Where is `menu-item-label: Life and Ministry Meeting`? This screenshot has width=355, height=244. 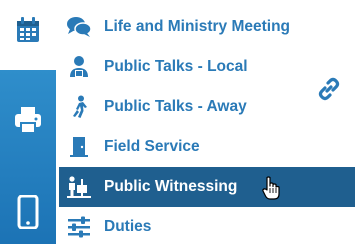 menu-item-label: Life and Ministry Meeting is located at coordinates (197, 26).